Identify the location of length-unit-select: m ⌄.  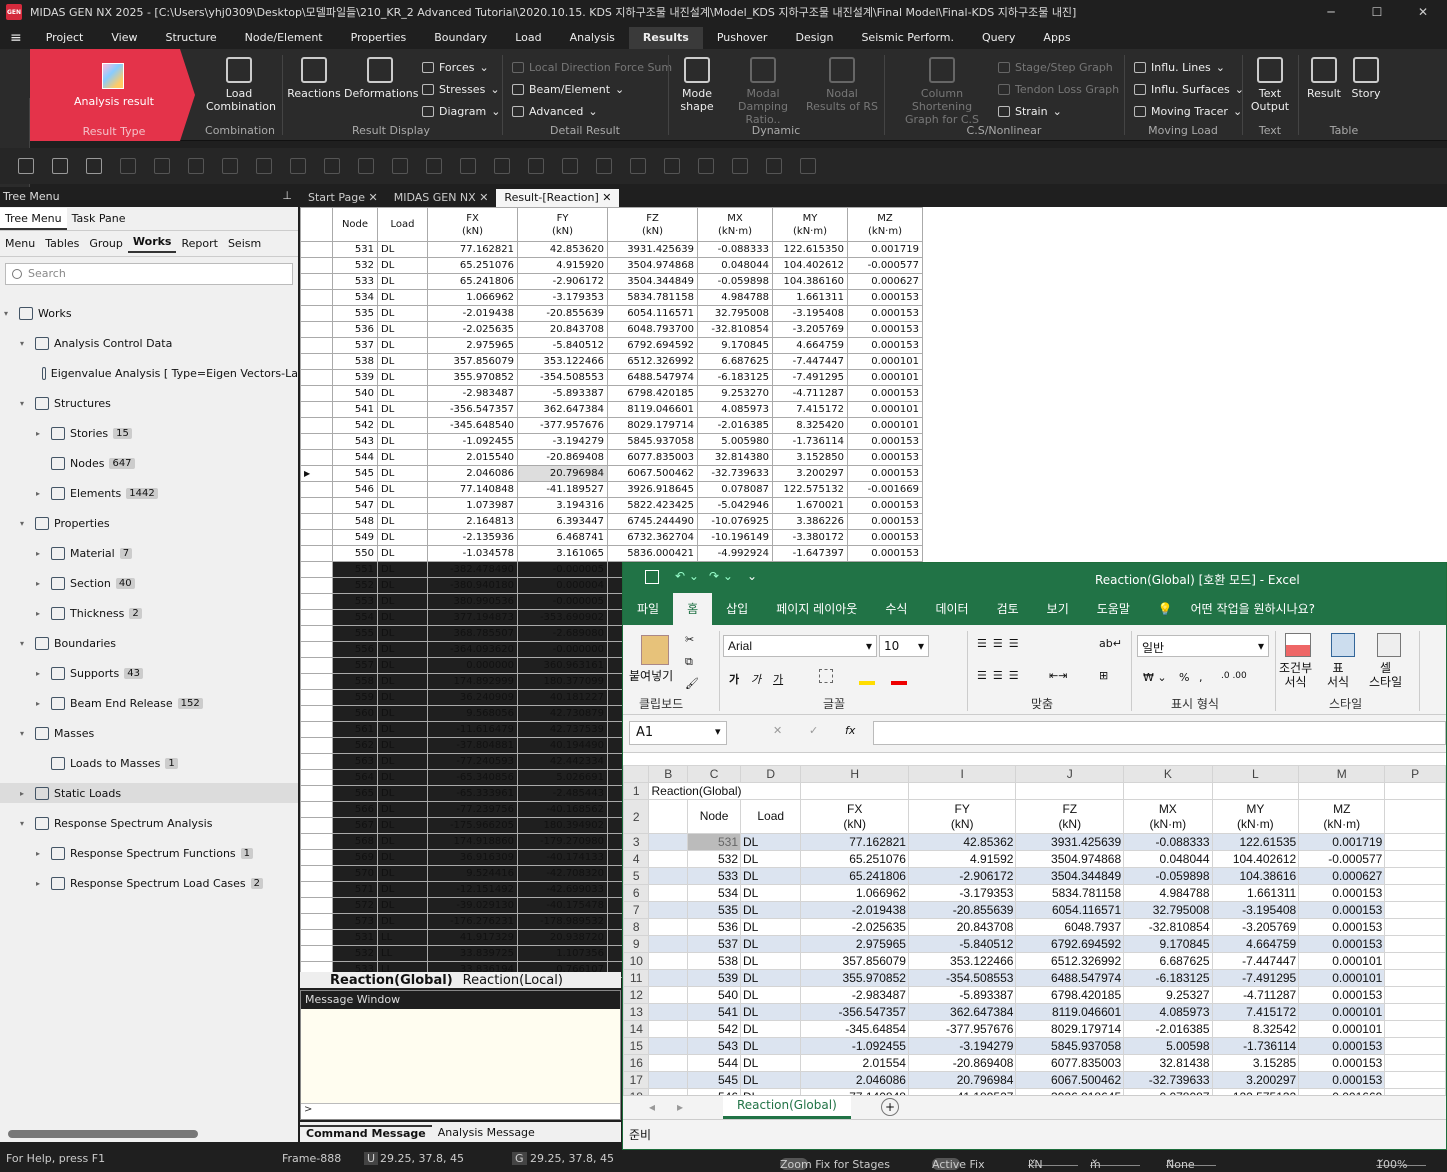
(1115, 1161).